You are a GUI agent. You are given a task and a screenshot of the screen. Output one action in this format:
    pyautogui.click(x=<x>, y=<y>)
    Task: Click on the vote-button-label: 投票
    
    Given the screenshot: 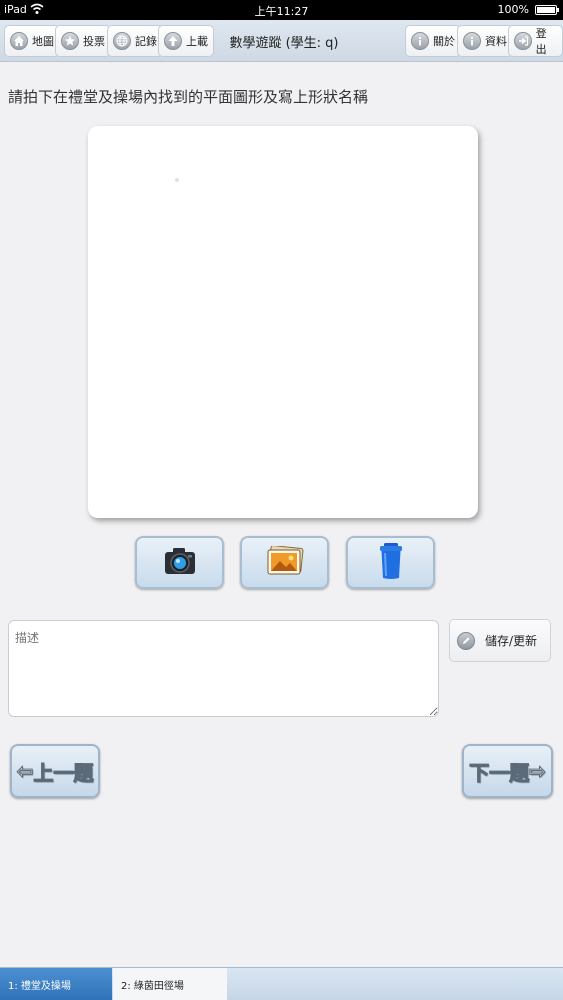 What is the action you would take?
    pyautogui.click(x=94, y=41)
    